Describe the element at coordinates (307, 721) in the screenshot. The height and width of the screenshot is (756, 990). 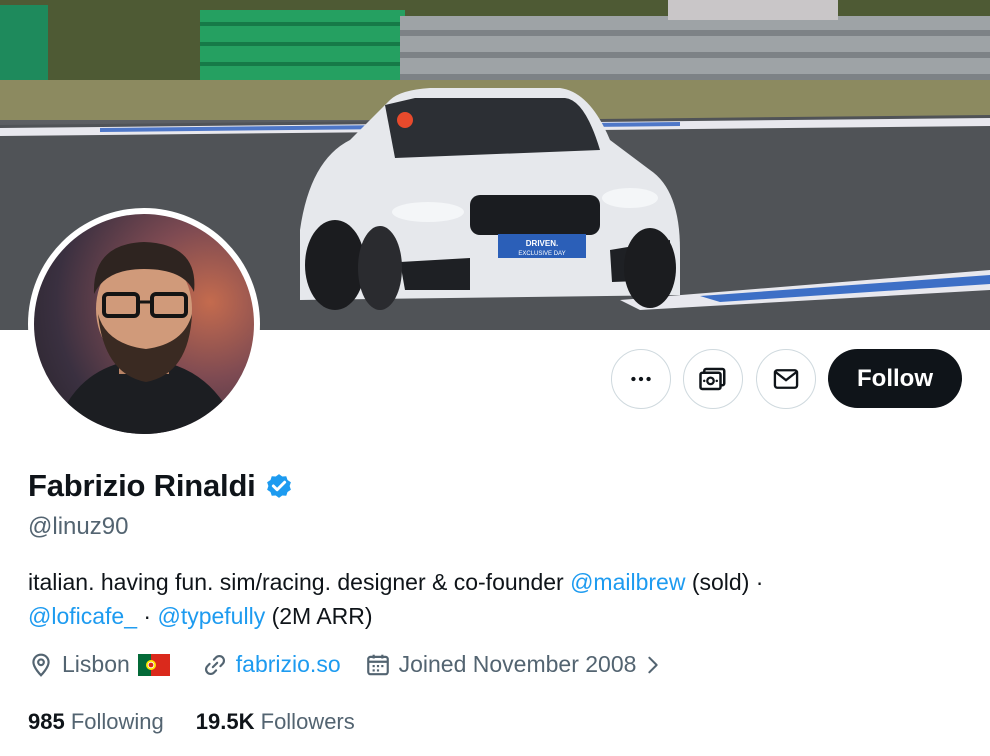
I see `followers-label: Followers` at that location.